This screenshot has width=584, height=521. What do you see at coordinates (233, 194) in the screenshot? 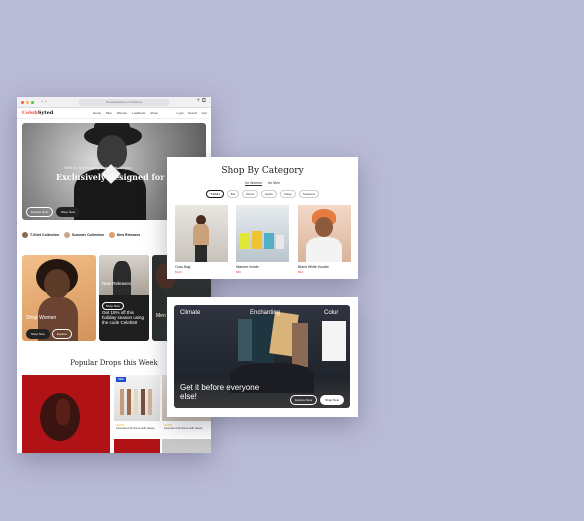
I see `filter-chip: Bot` at bounding box center [233, 194].